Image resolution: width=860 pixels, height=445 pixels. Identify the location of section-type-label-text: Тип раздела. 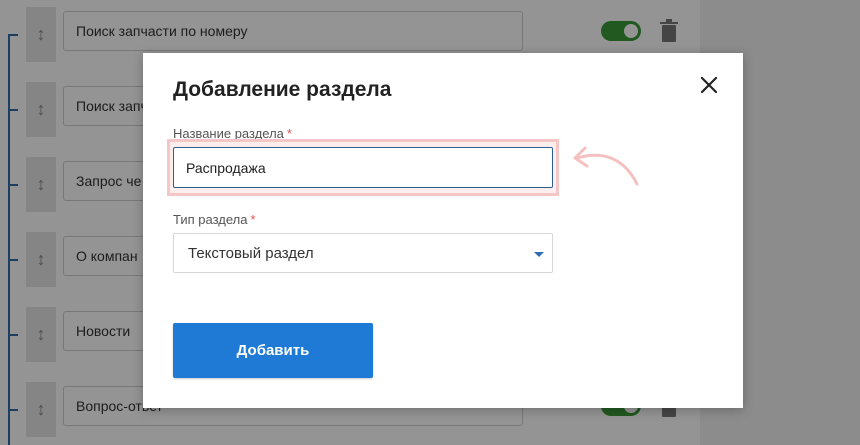
(210, 219).